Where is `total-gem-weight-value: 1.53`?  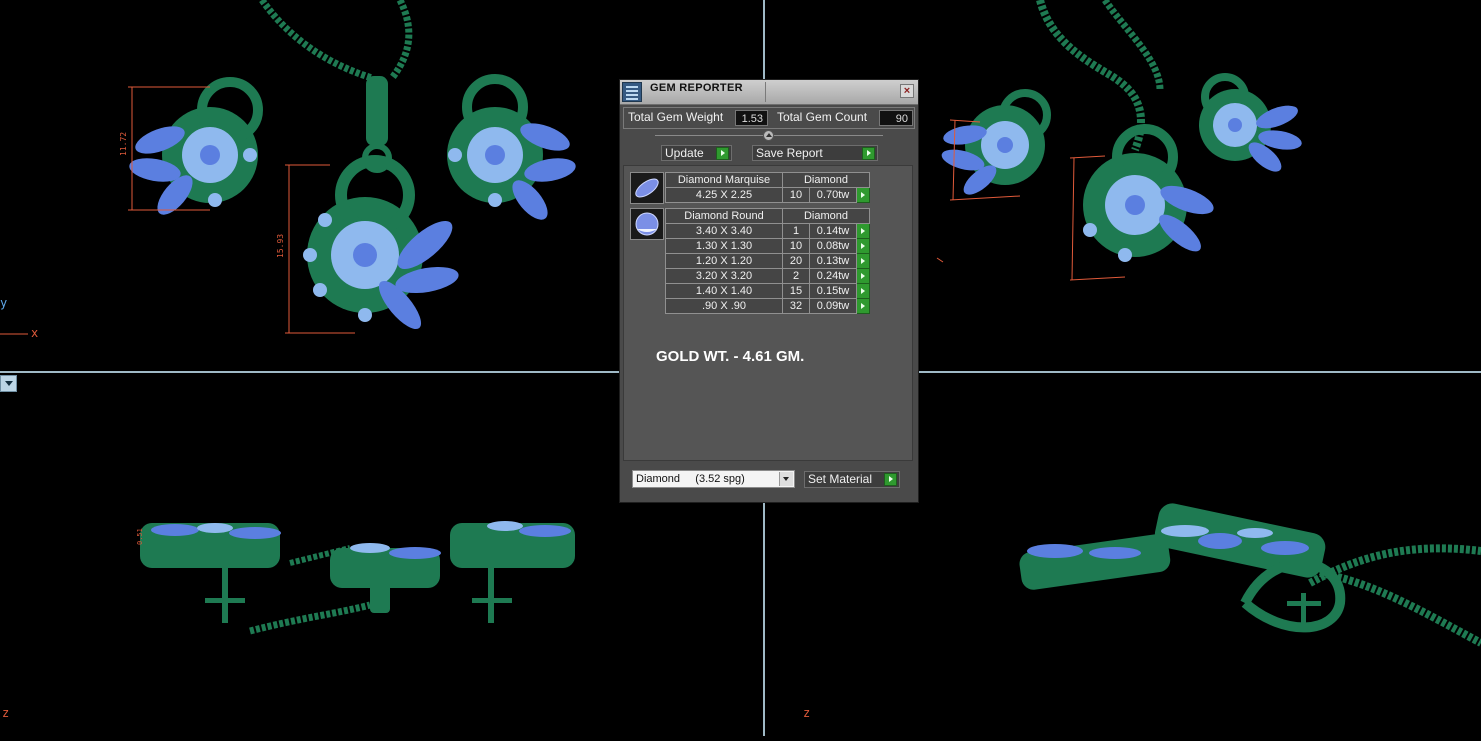
total-gem-weight-value: 1.53 is located at coordinates (751, 118).